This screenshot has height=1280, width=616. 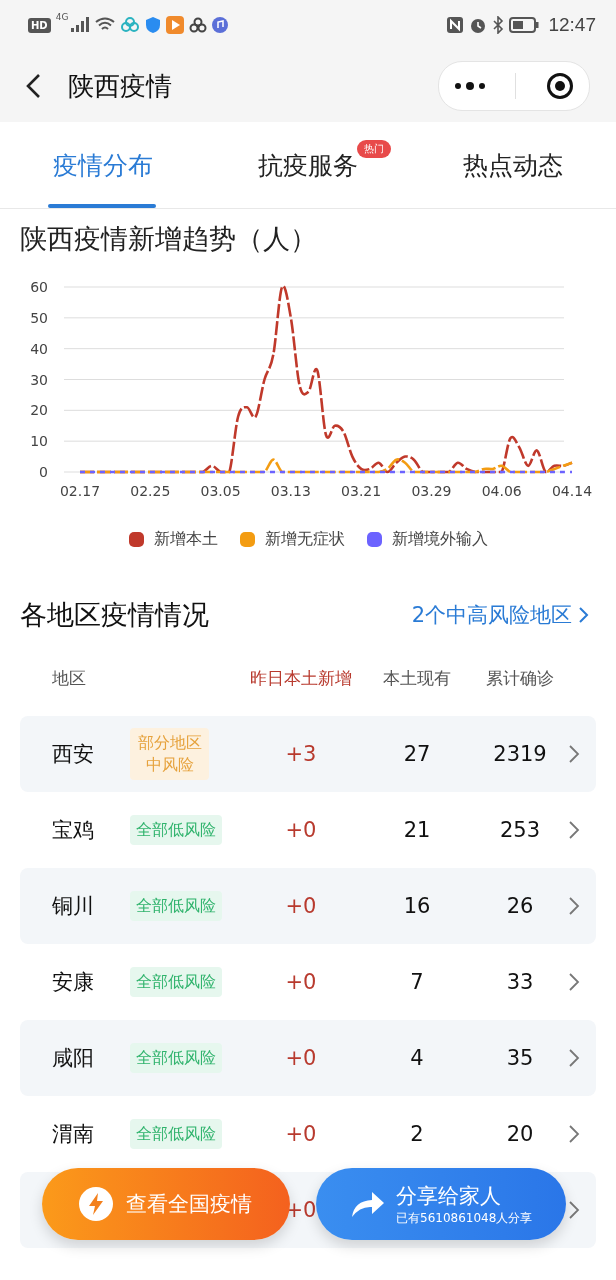 I want to click on tab: 热点动态, so click(x=513, y=165).